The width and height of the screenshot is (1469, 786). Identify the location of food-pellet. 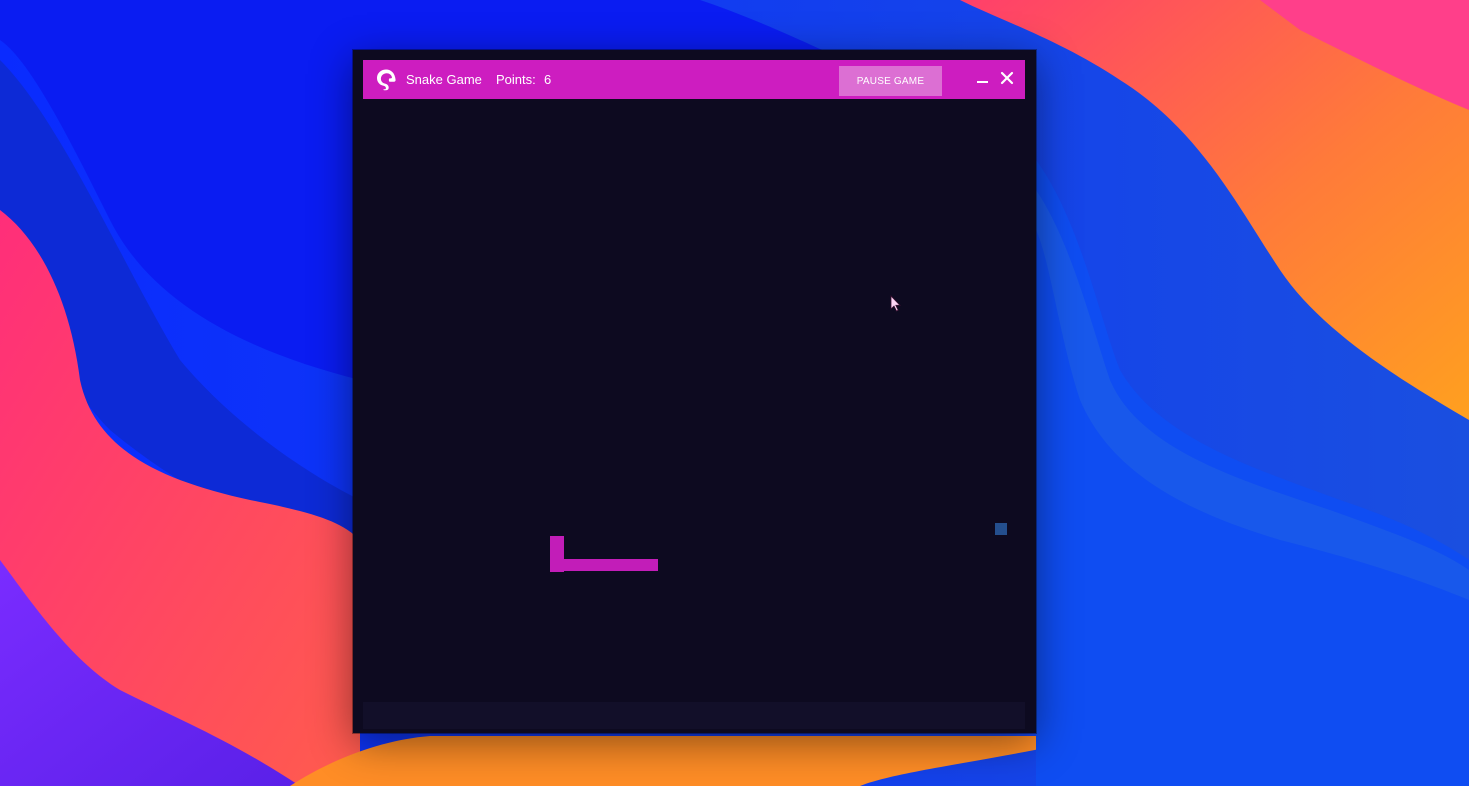
(1001, 529).